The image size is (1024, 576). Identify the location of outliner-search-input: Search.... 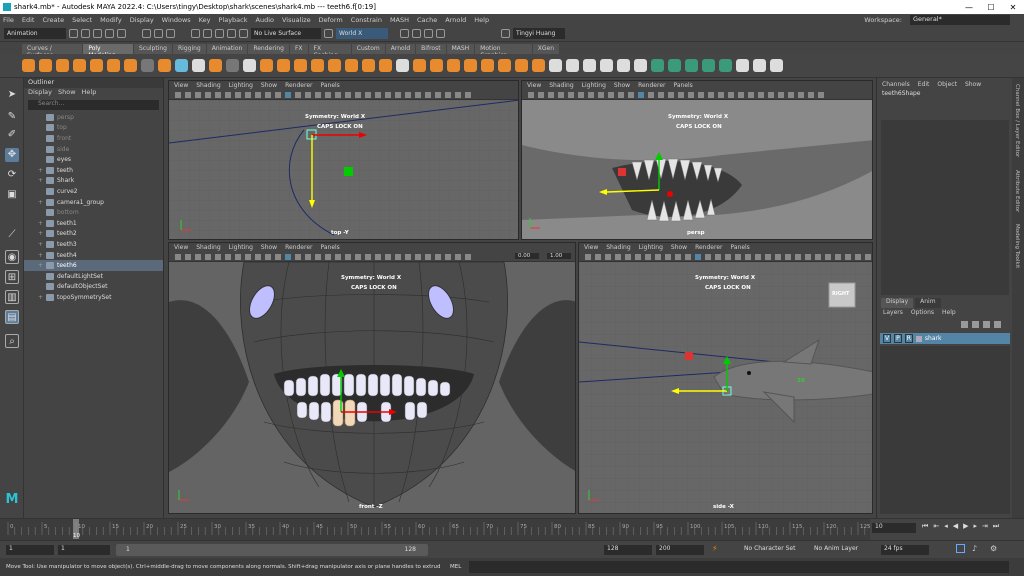
(93, 105).